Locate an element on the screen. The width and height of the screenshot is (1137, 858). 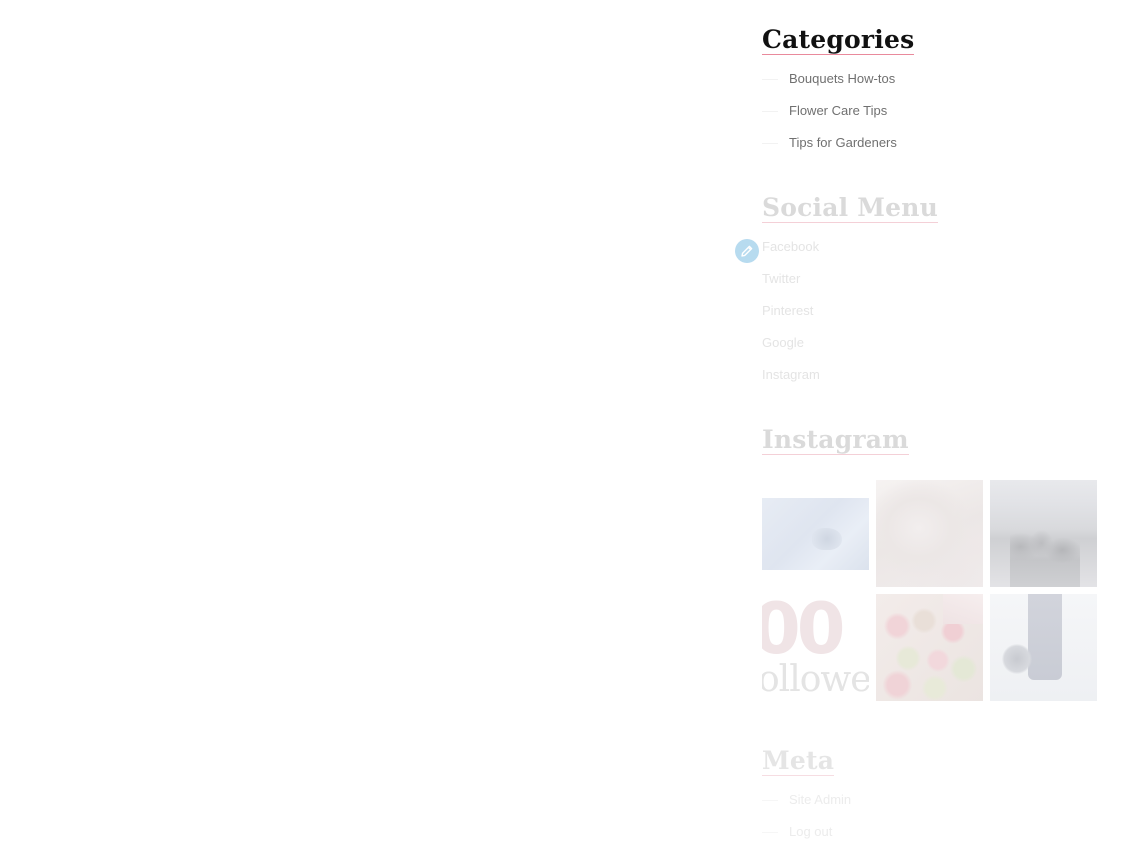
meta-link-log-out: Log out is located at coordinates (797, 831).